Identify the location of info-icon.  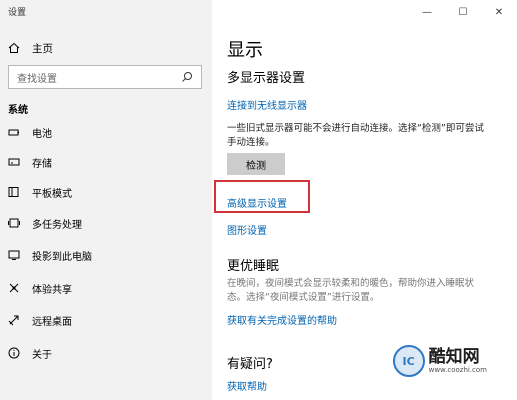
(14, 353).